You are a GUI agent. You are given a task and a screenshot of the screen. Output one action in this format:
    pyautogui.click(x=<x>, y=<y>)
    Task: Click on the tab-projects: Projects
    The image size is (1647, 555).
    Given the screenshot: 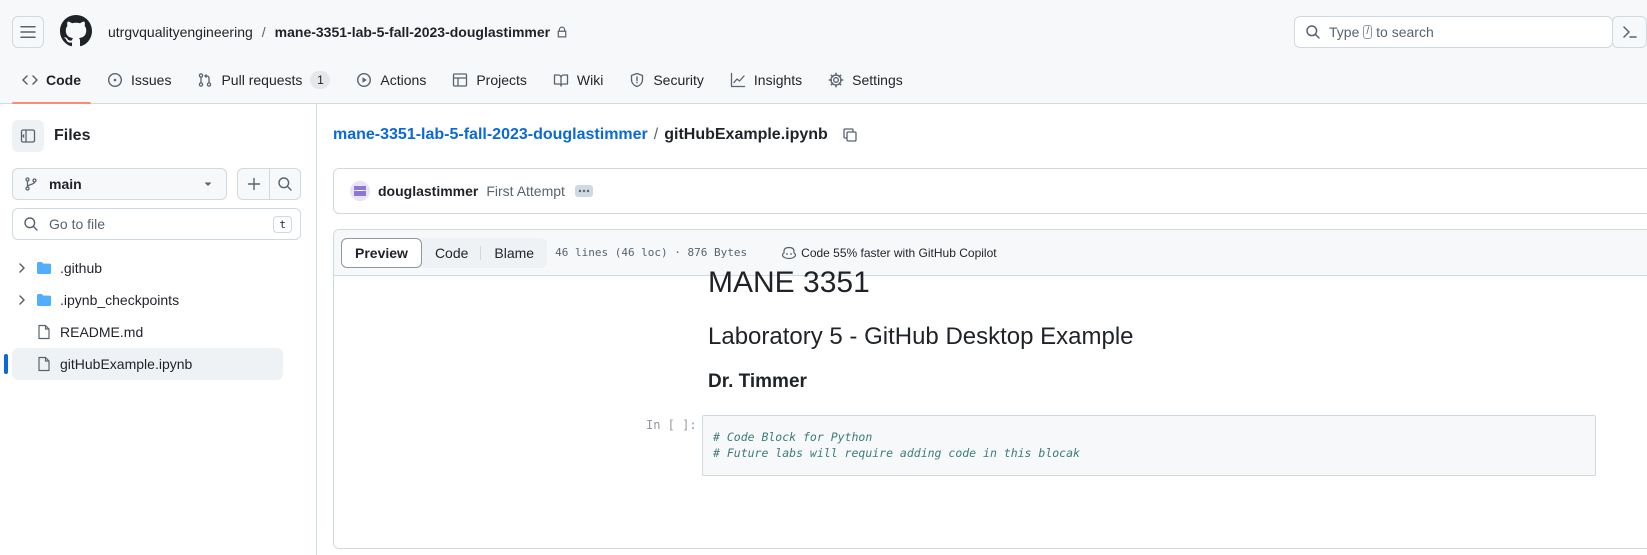 What is the action you would take?
    pyautogui.click(x=489, y=80)
    